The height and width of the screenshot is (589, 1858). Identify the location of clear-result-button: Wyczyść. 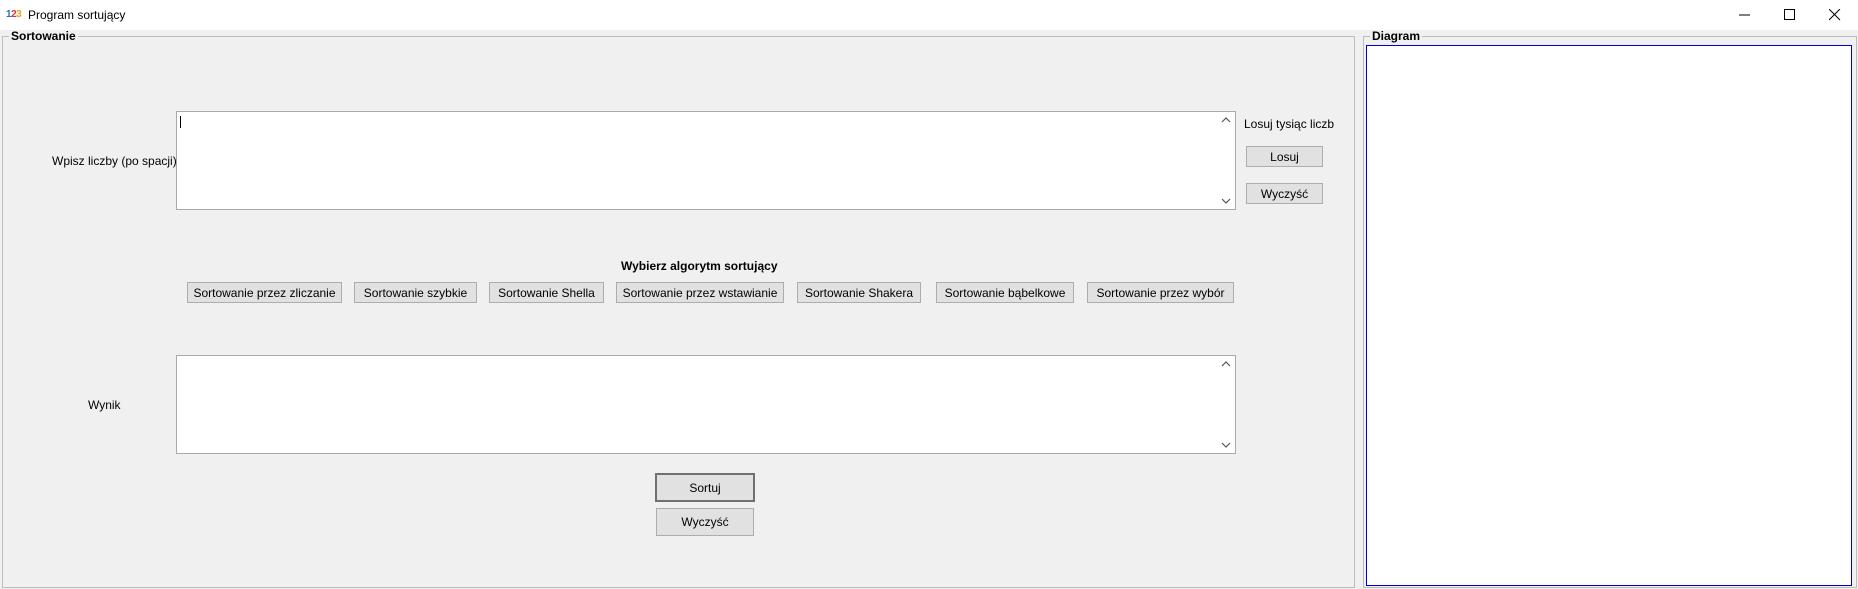
(705, 522).